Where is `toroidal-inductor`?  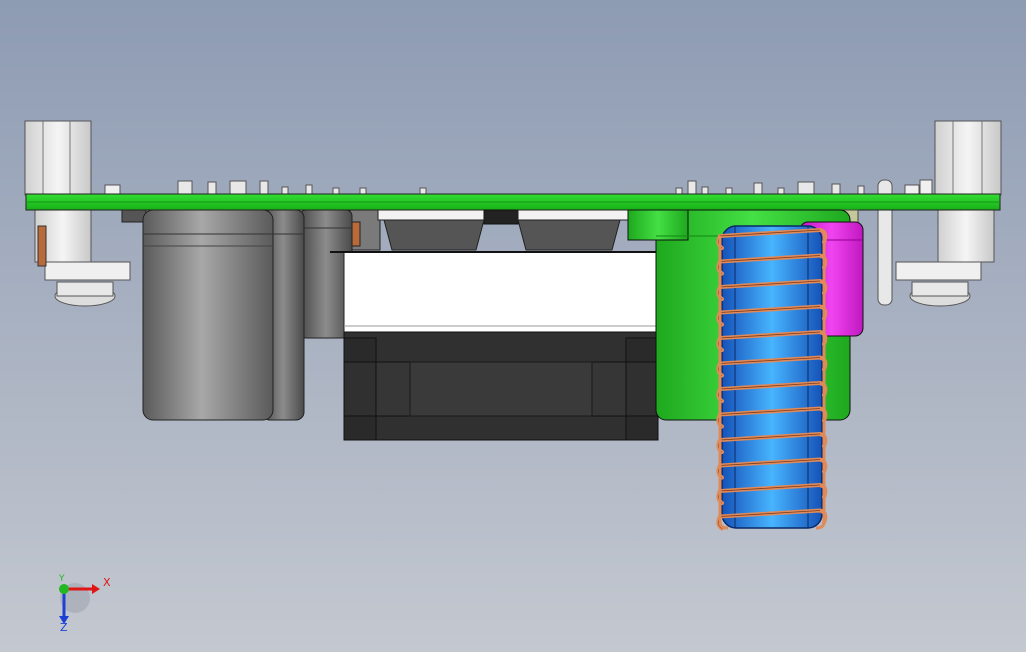 toroidal-inductor is located at coordinates (772, 378).